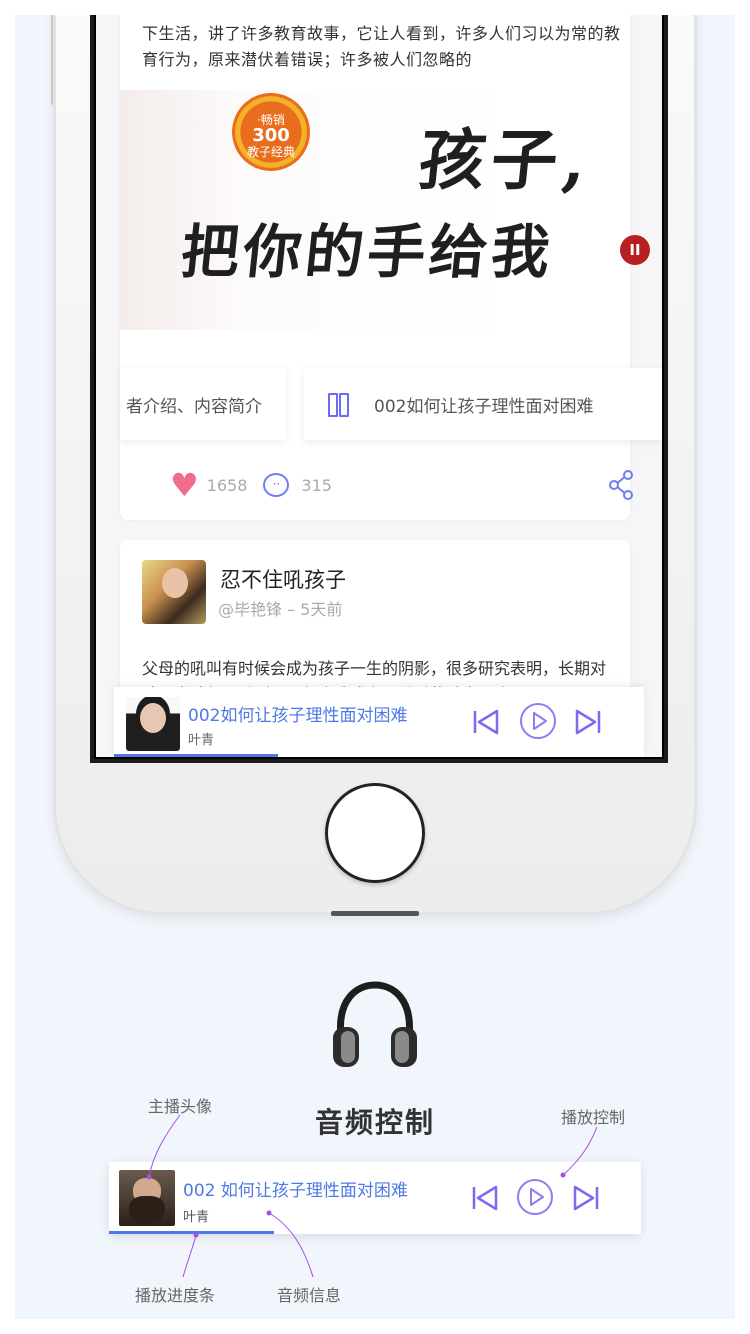  What do you see at coordinates (506, 160) in the screenshot?
I see `book-title-line1: 孩子,` at bounding box center [506, 160].